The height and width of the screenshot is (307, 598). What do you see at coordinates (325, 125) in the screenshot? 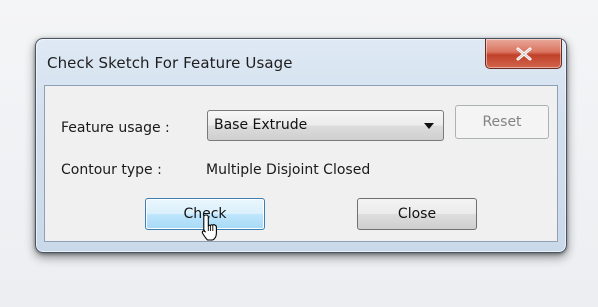
I see `feature-usage-dropdown: Base Extrude` at bounding box center [325, 125].